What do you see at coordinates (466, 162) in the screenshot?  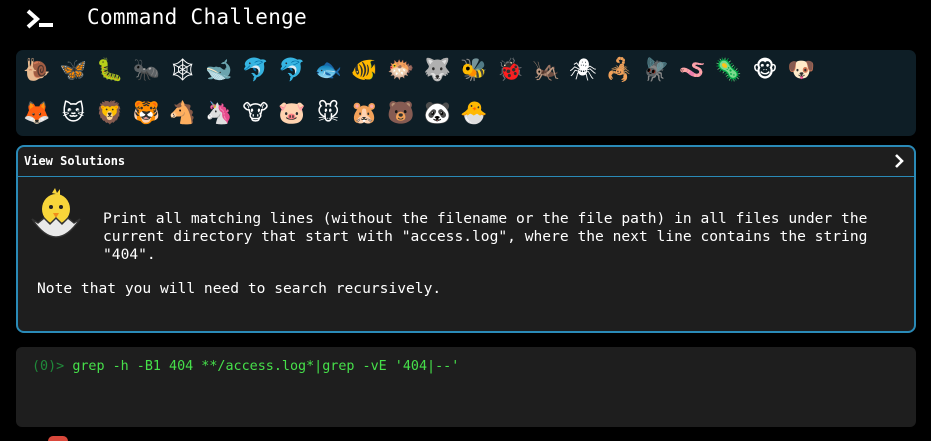 I see `view-solutions-header: View Solutions` at bounding box center [466, 162].